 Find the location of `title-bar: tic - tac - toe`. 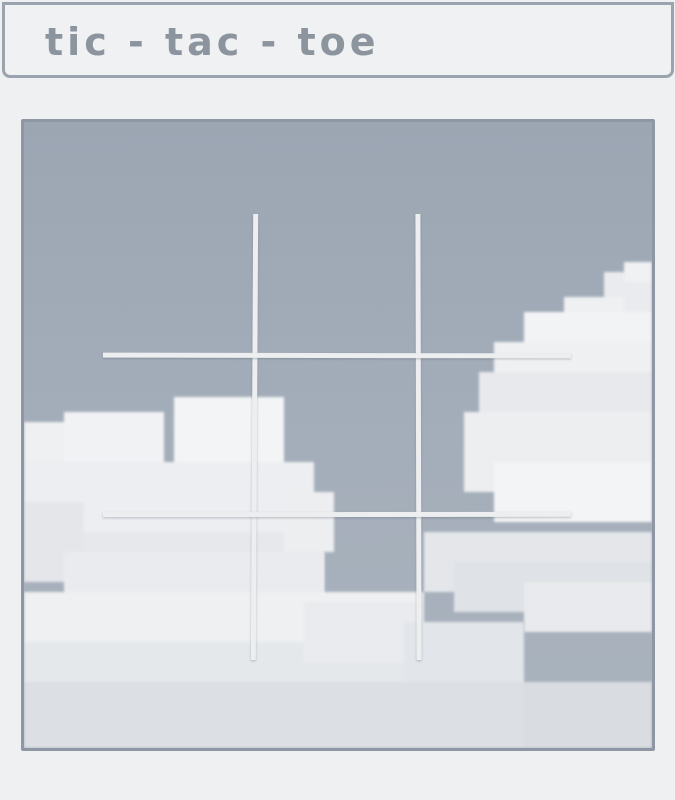

title-bar: tic - tac - toe is located at coordinates (338, 40).